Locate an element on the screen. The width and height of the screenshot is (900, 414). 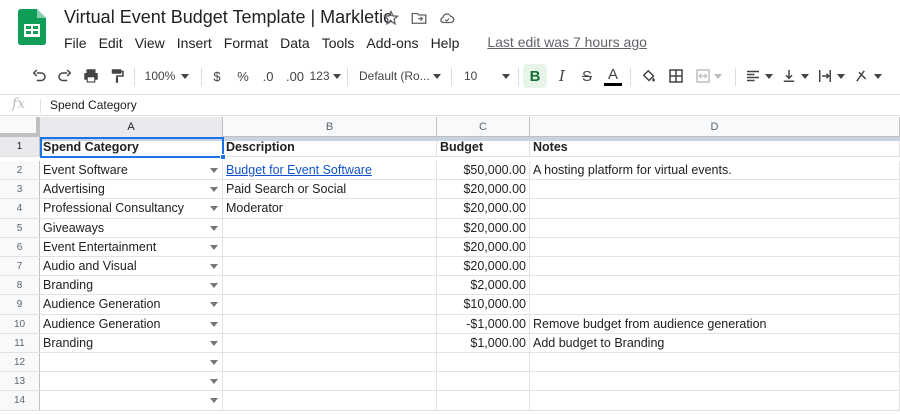
cloud-status-icon is located at coordinates (447, 18).